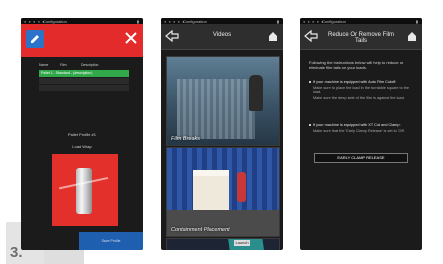 The width and height of the screenshot is (443, 264). What do you see at coordinates (44, 65) in the screenshot?
I see `col-name: Name` at bounding box center [44, 65].